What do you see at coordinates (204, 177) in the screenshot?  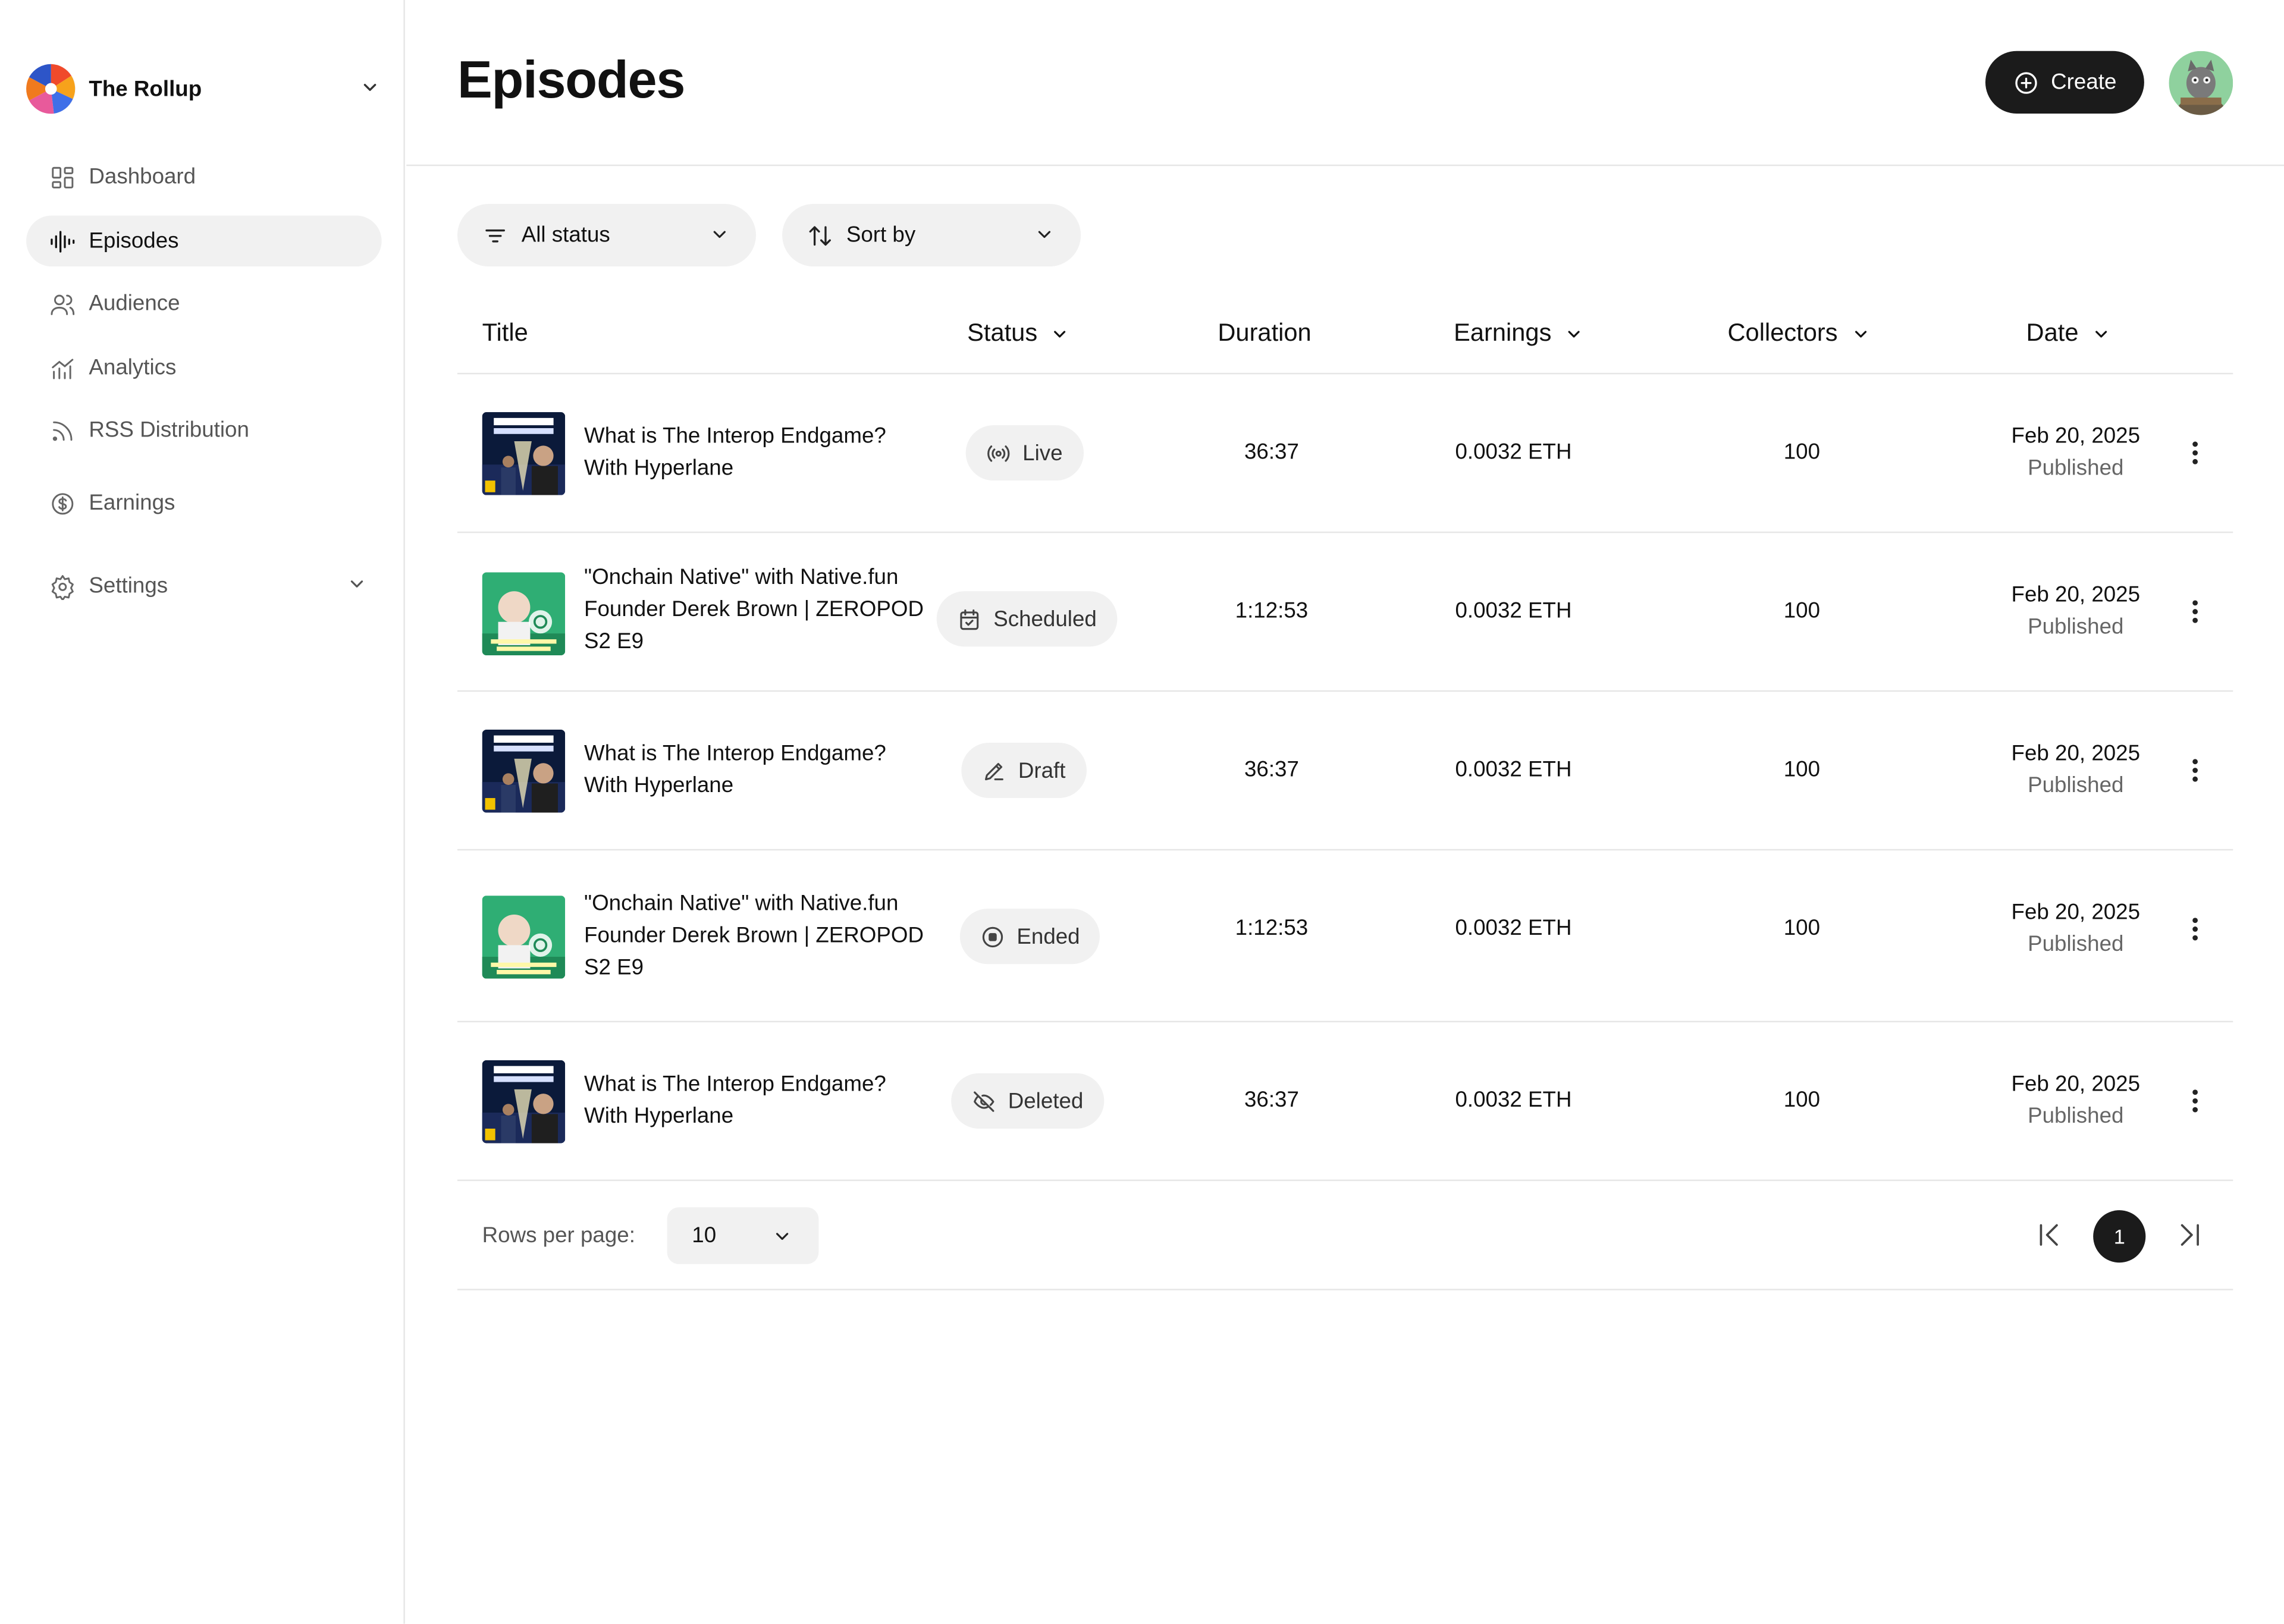 I see `sidebar-item-dashboard: Dashboard` at bounding box center [204, 177].